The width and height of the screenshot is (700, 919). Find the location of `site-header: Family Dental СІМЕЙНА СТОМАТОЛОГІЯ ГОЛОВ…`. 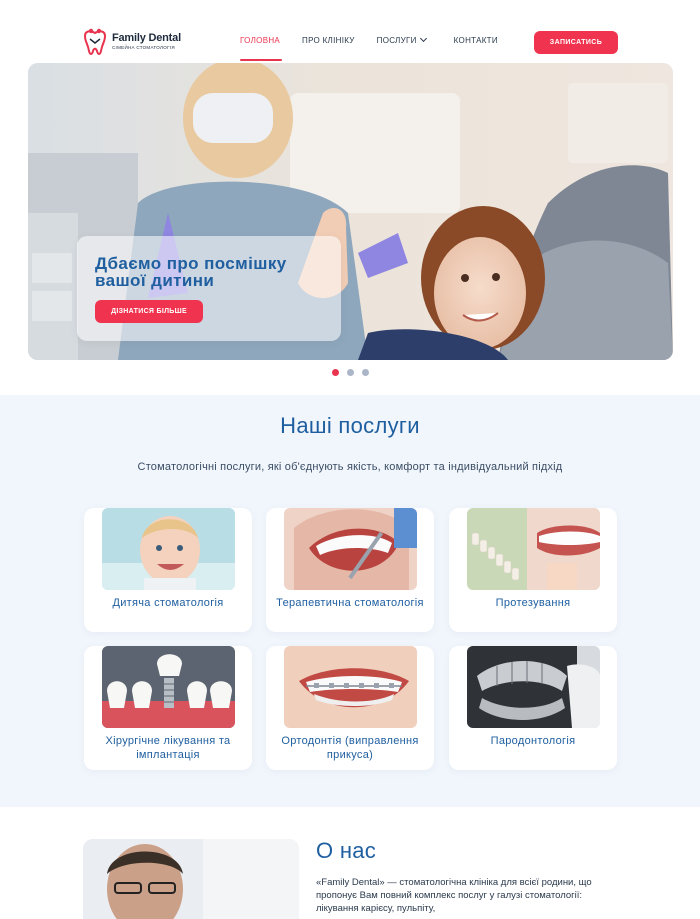

site-header: Family Dental СІМЕЙНА СТОМАТОЛОГІЯ ГОЛОВ… is located at coordinates (350, 31).